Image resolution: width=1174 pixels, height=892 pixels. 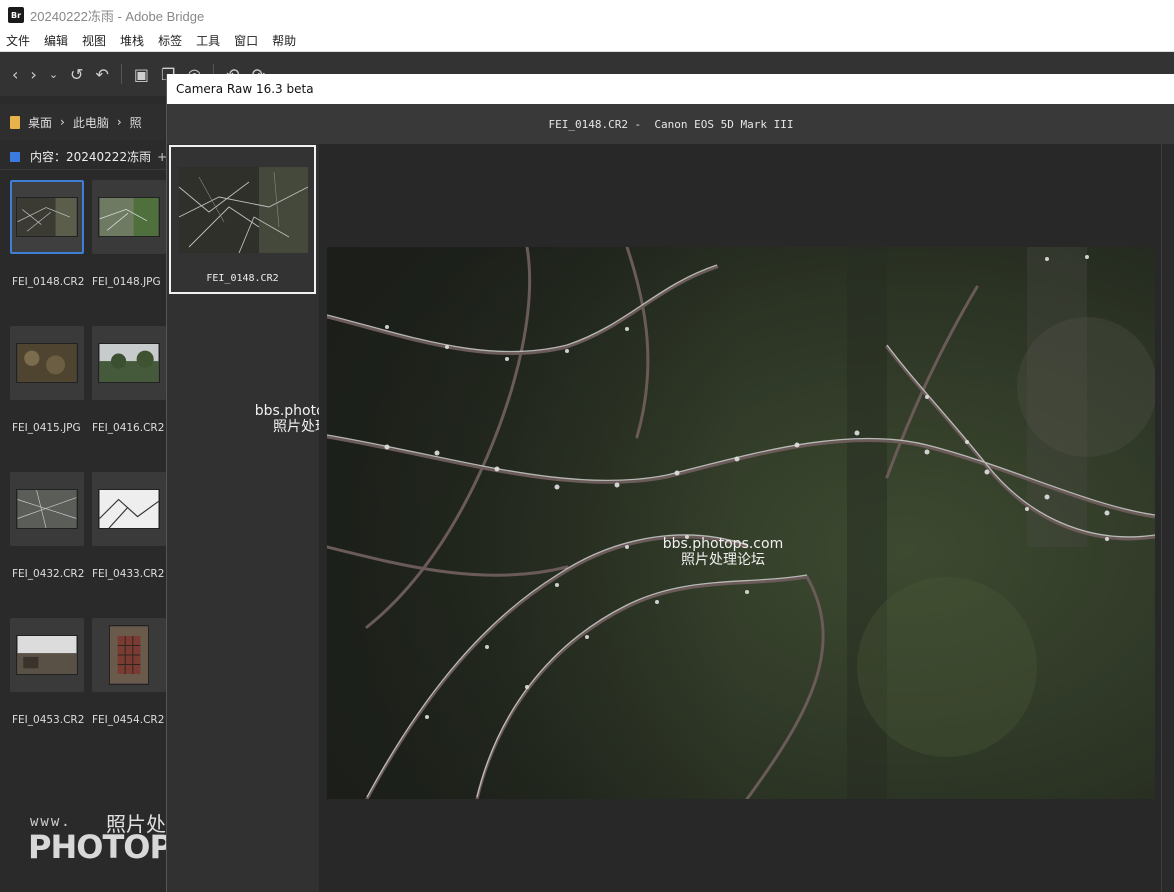 I want to click on breadcrumb-desktop: 桌面, so click(x=40, y=122).